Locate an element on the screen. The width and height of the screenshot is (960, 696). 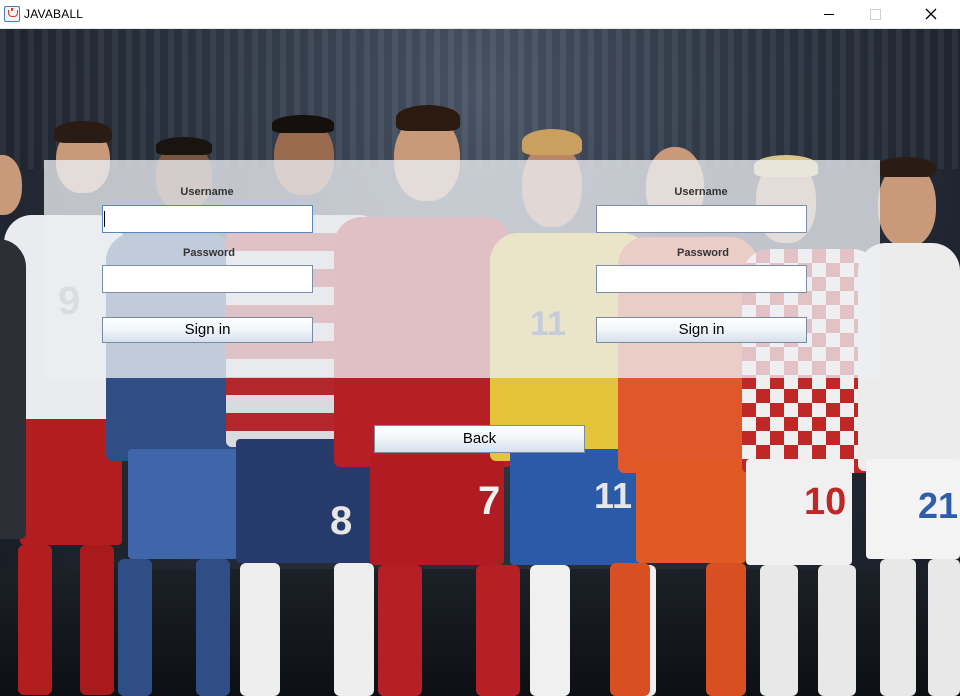
maximize-icon is located at coordinates (875, 14).